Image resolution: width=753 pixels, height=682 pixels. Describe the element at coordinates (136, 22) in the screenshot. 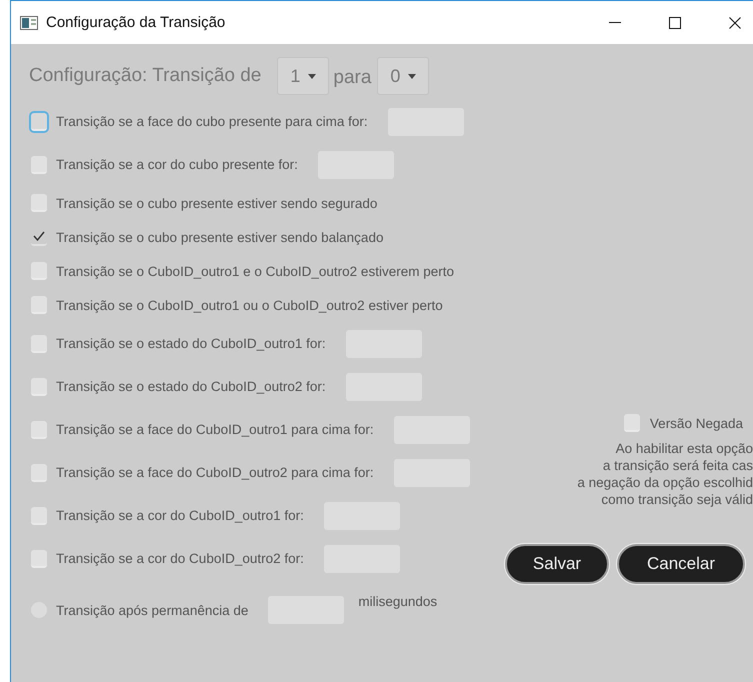

I see `window-title: Configuração da Transição` at that location.